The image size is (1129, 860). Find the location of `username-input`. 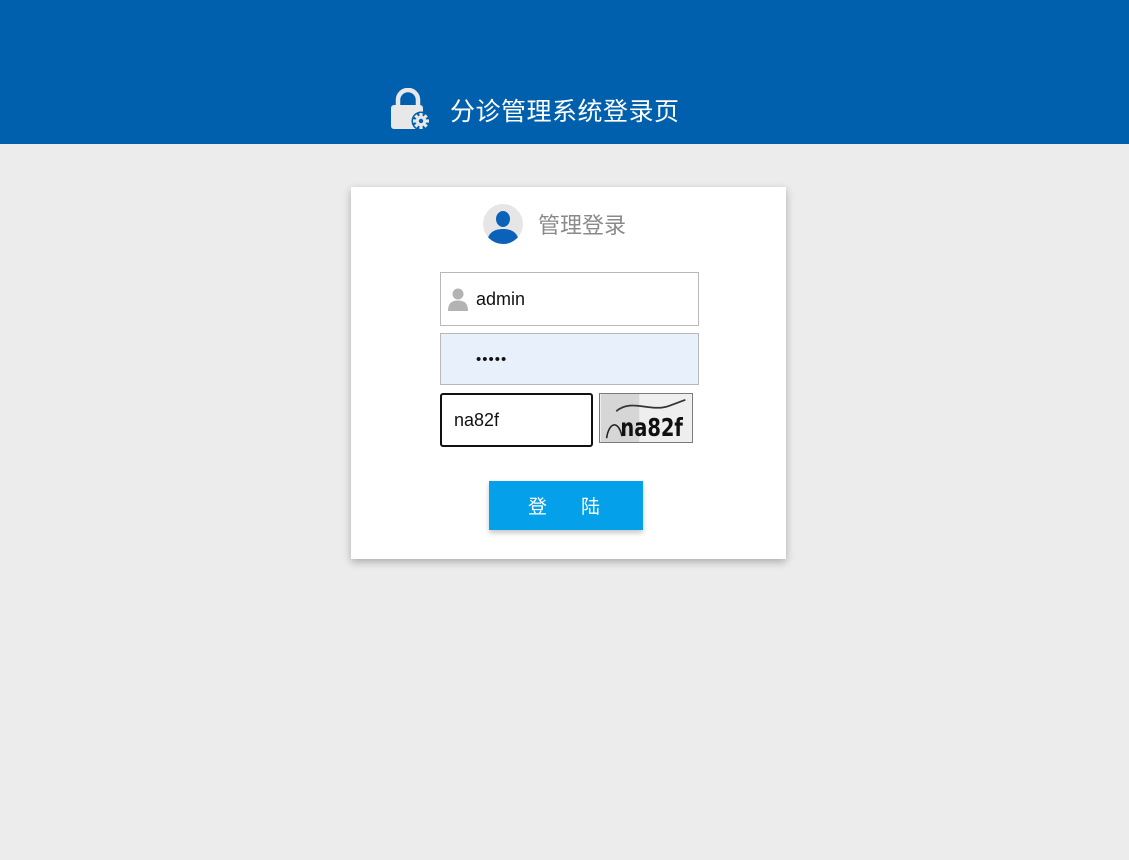

username-input is located at coordinates (583, 299).